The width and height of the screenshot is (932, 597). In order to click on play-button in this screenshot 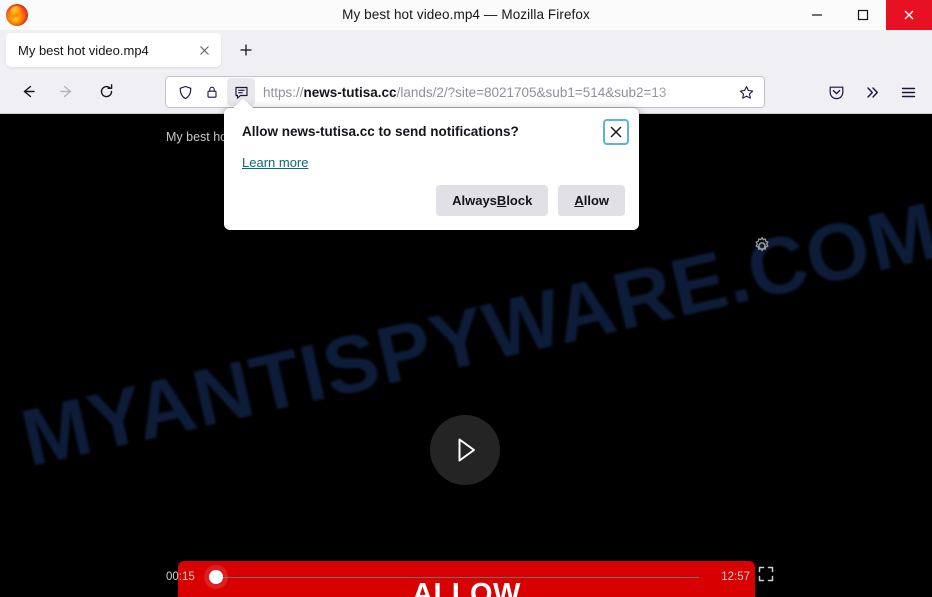, I will do `click(465, 450)`.